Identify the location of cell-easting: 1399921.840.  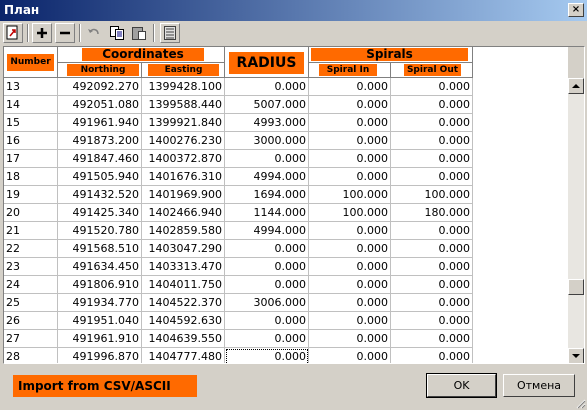
(183, 123).